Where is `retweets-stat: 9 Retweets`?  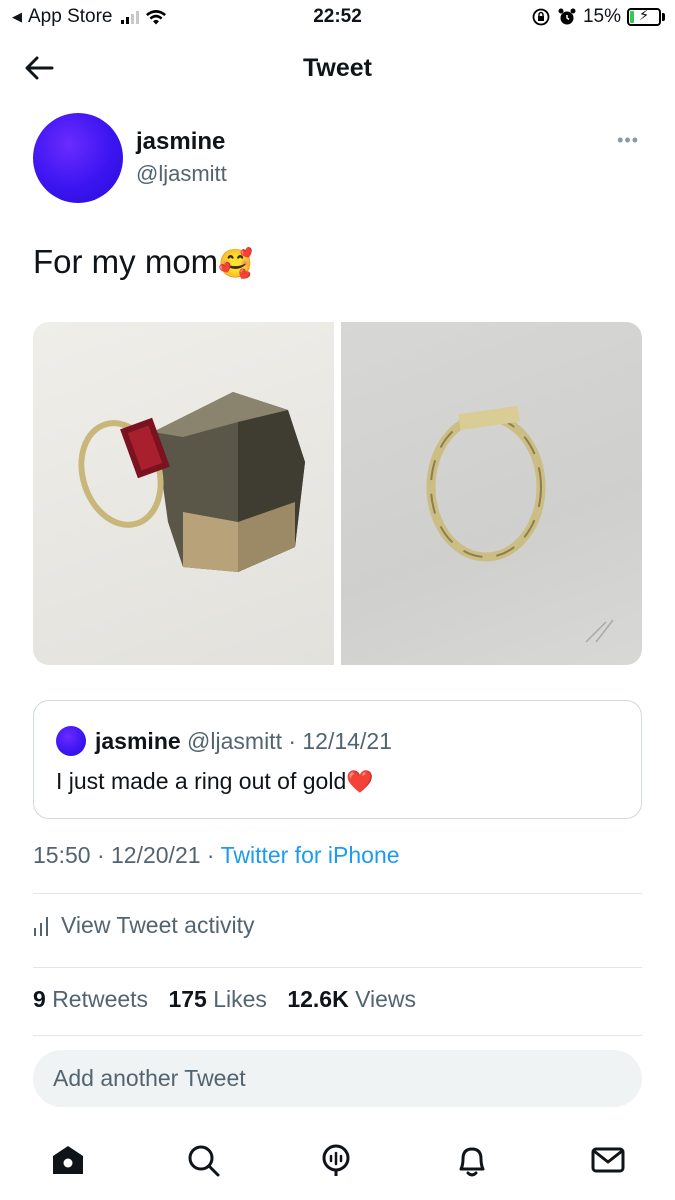
retweets-stat: 9 Retweets is located at coordinates (90, 999).